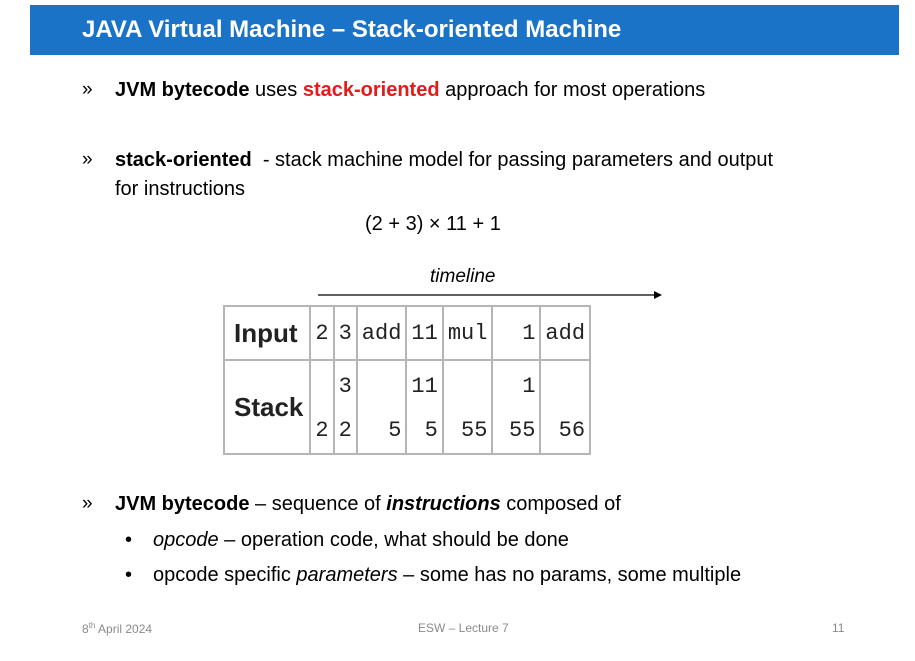 The width and height of the screenshot is (915, 661). Describe the element at coordinates (529, 386) in the screenshot. I see `stack-top-value: 1` at that location.